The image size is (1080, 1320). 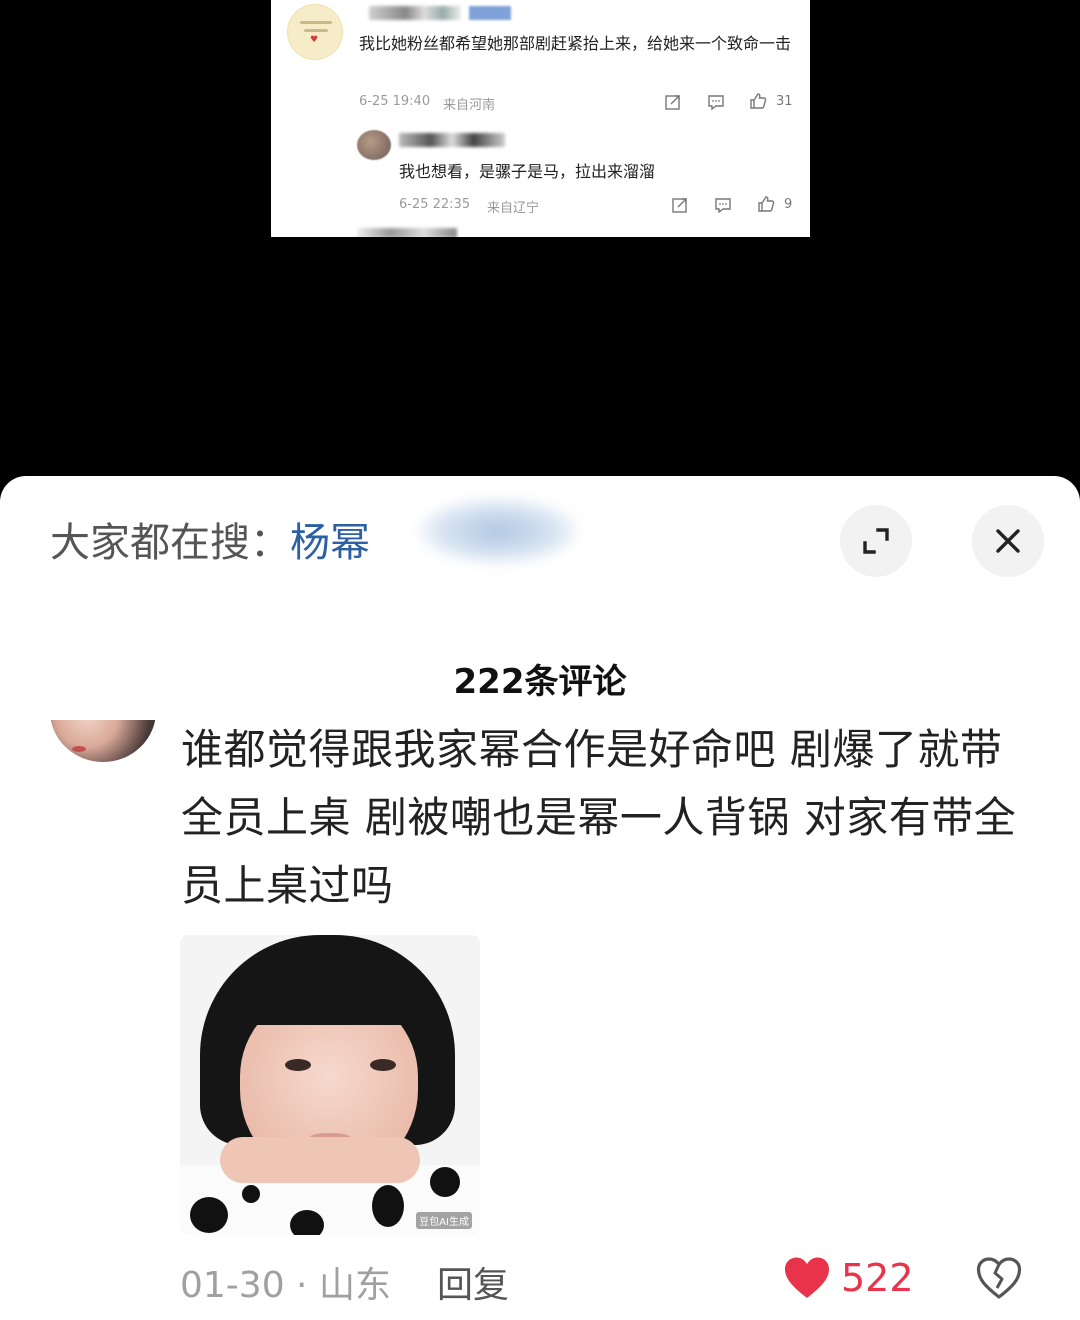 What do you see at coordinates (103, 741) in the screenshot?
I see `avatar` at bounding box center [103, 741].